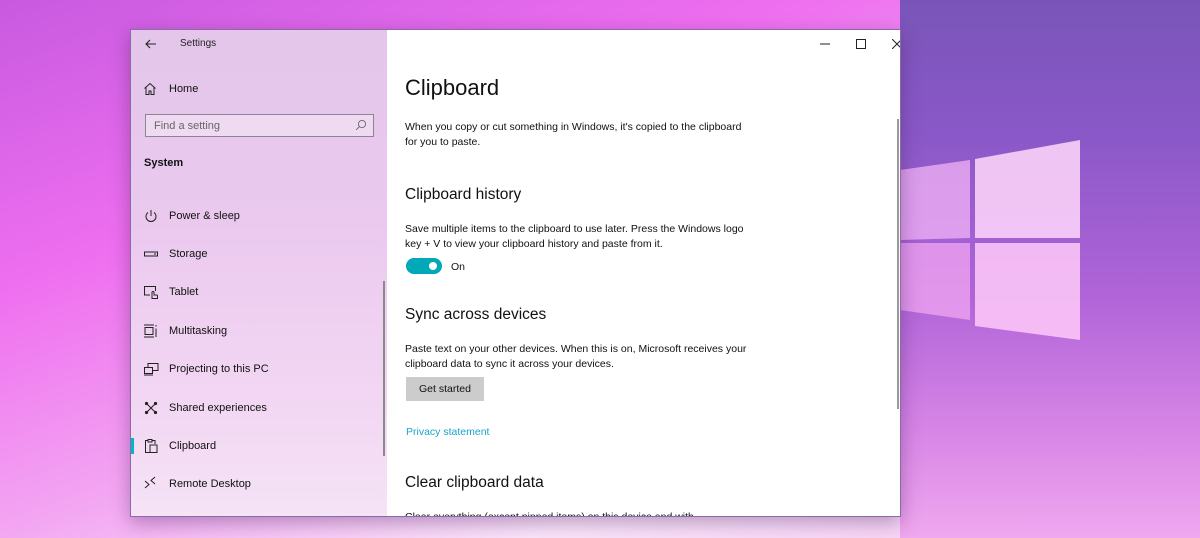  What do you see at coordinates (259, 44) in the screenshot?
I see `title-bar: Settings` at bounding box center [259, 44].